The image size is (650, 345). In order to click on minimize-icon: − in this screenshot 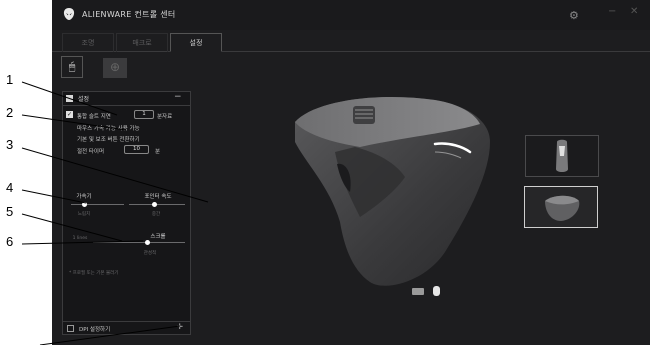, I will do `click(612, 11)`.